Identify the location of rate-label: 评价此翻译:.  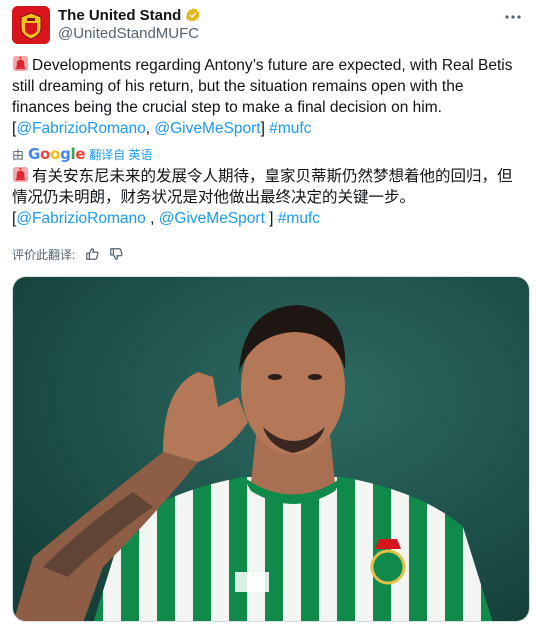
(44, 254).